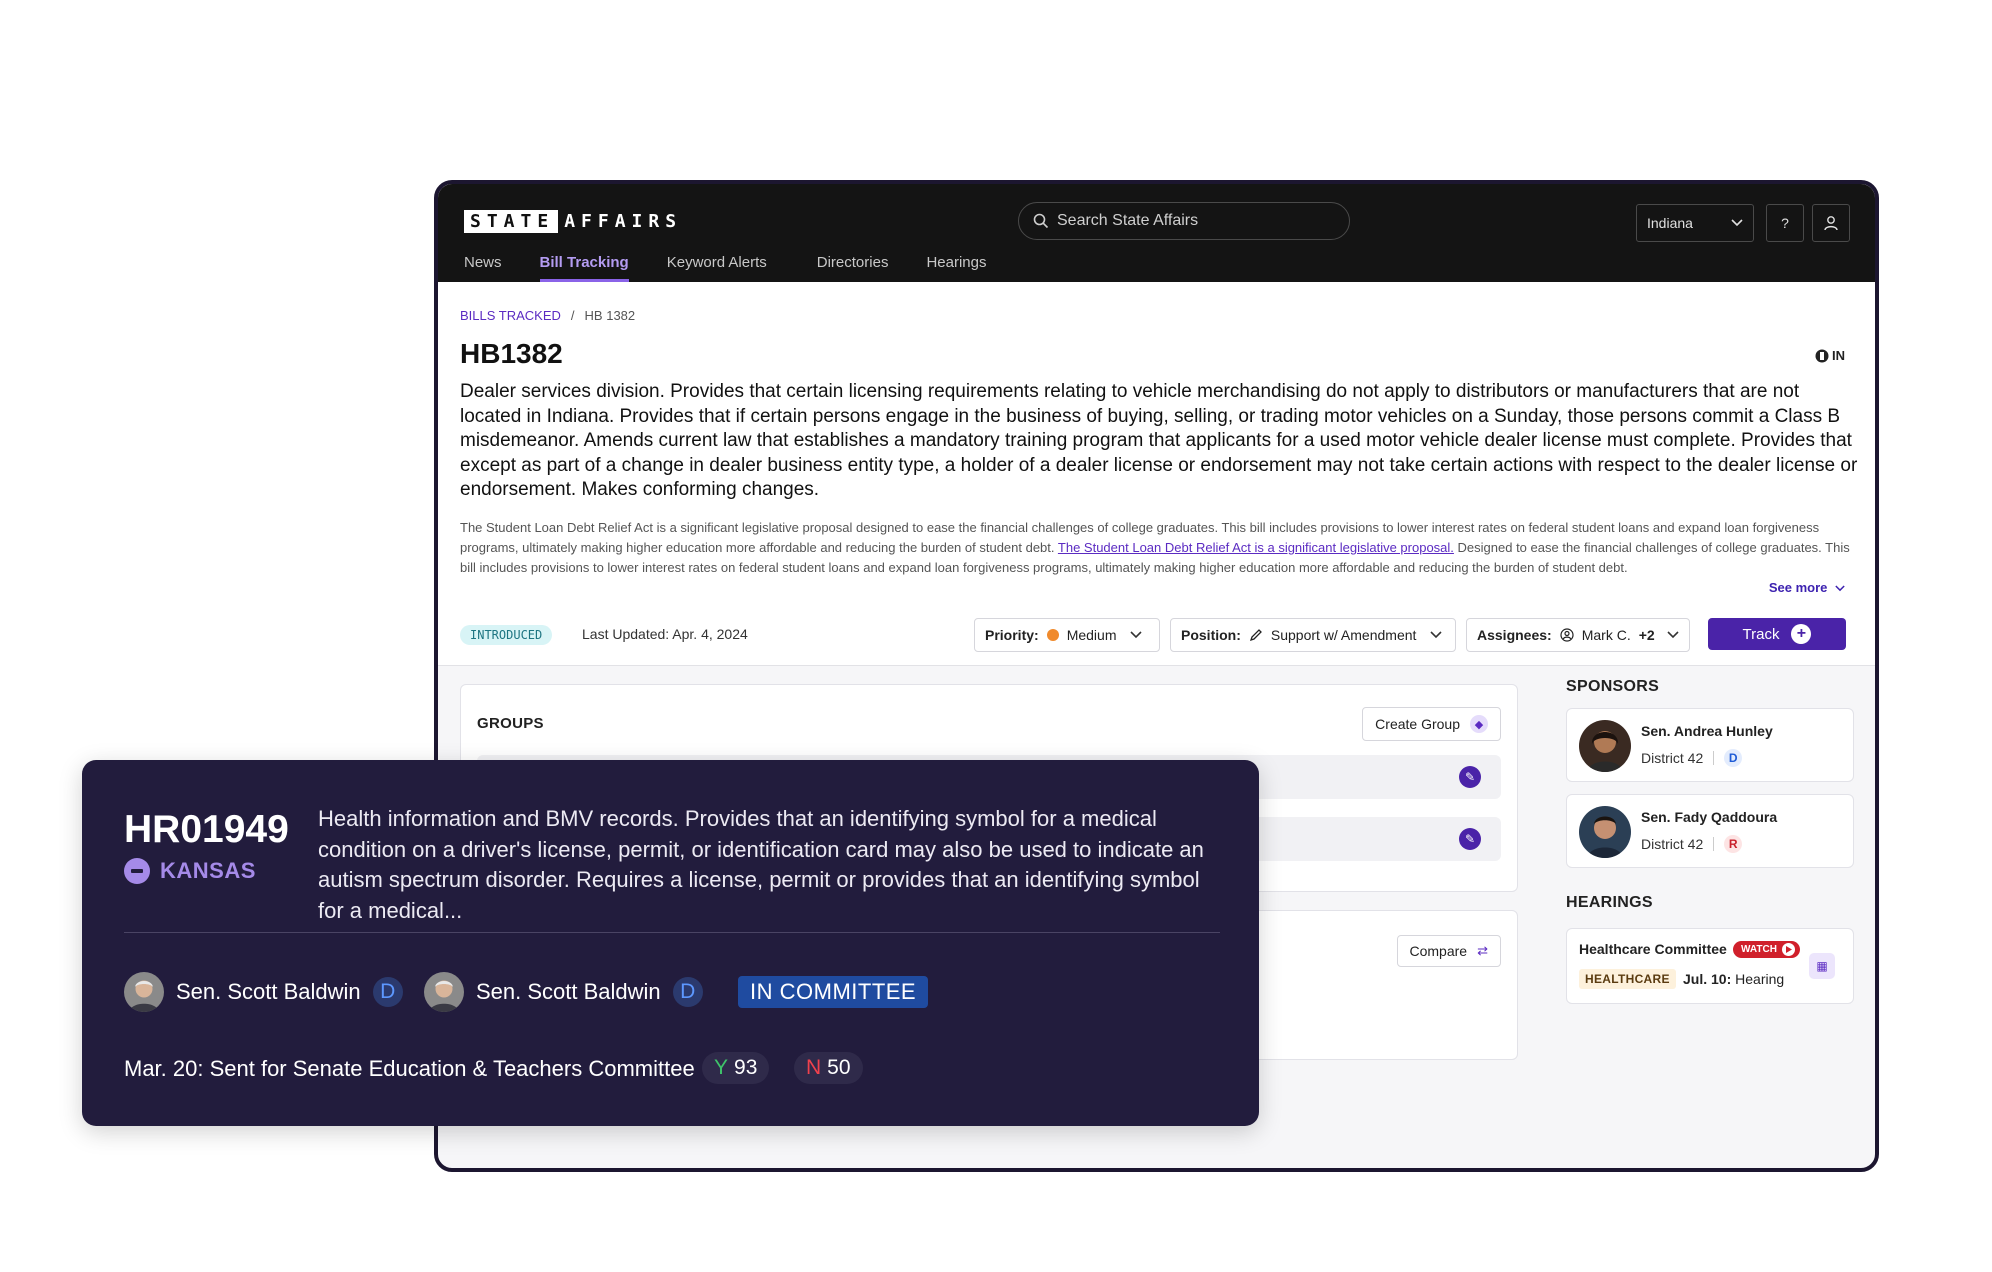  I want to click on overlay-bill-id: HR01949, so click(206, 829).